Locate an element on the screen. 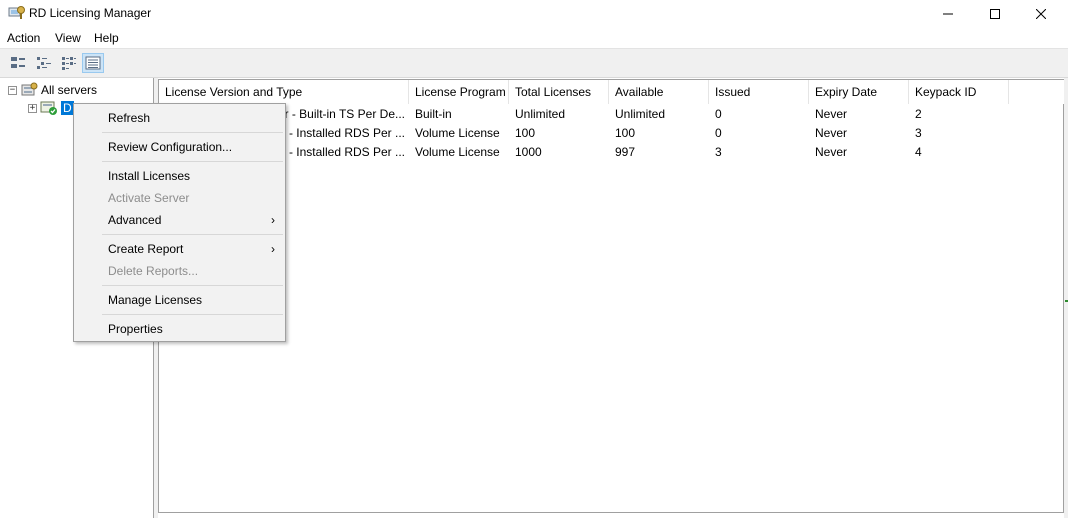  tree-item-all-servers: − All servers is located at coordinates (52, 90).